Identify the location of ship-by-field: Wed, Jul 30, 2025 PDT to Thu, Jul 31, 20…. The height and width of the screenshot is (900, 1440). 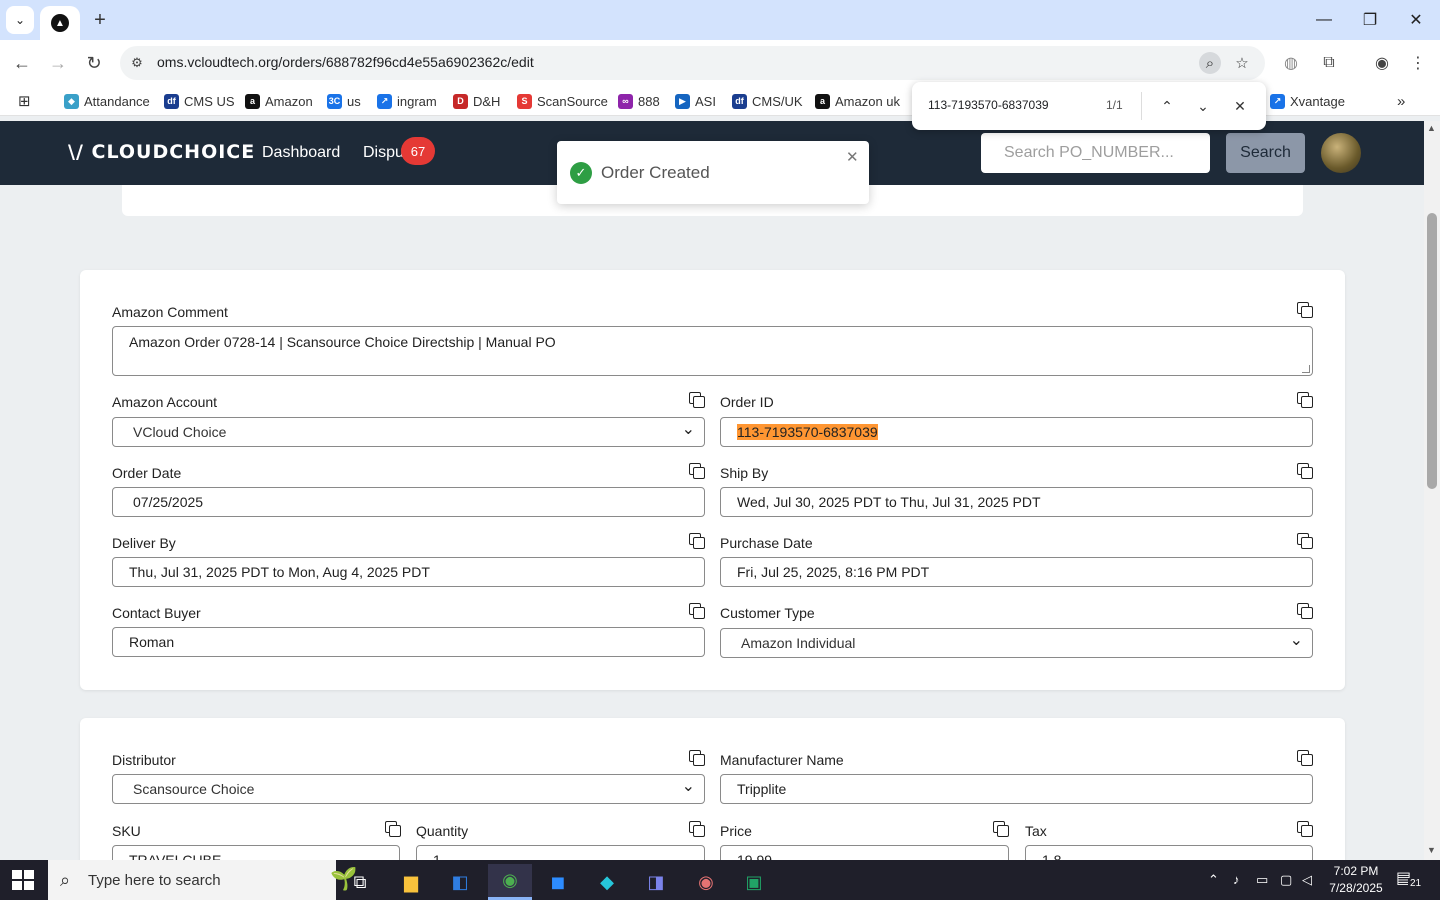
(1016, 502).